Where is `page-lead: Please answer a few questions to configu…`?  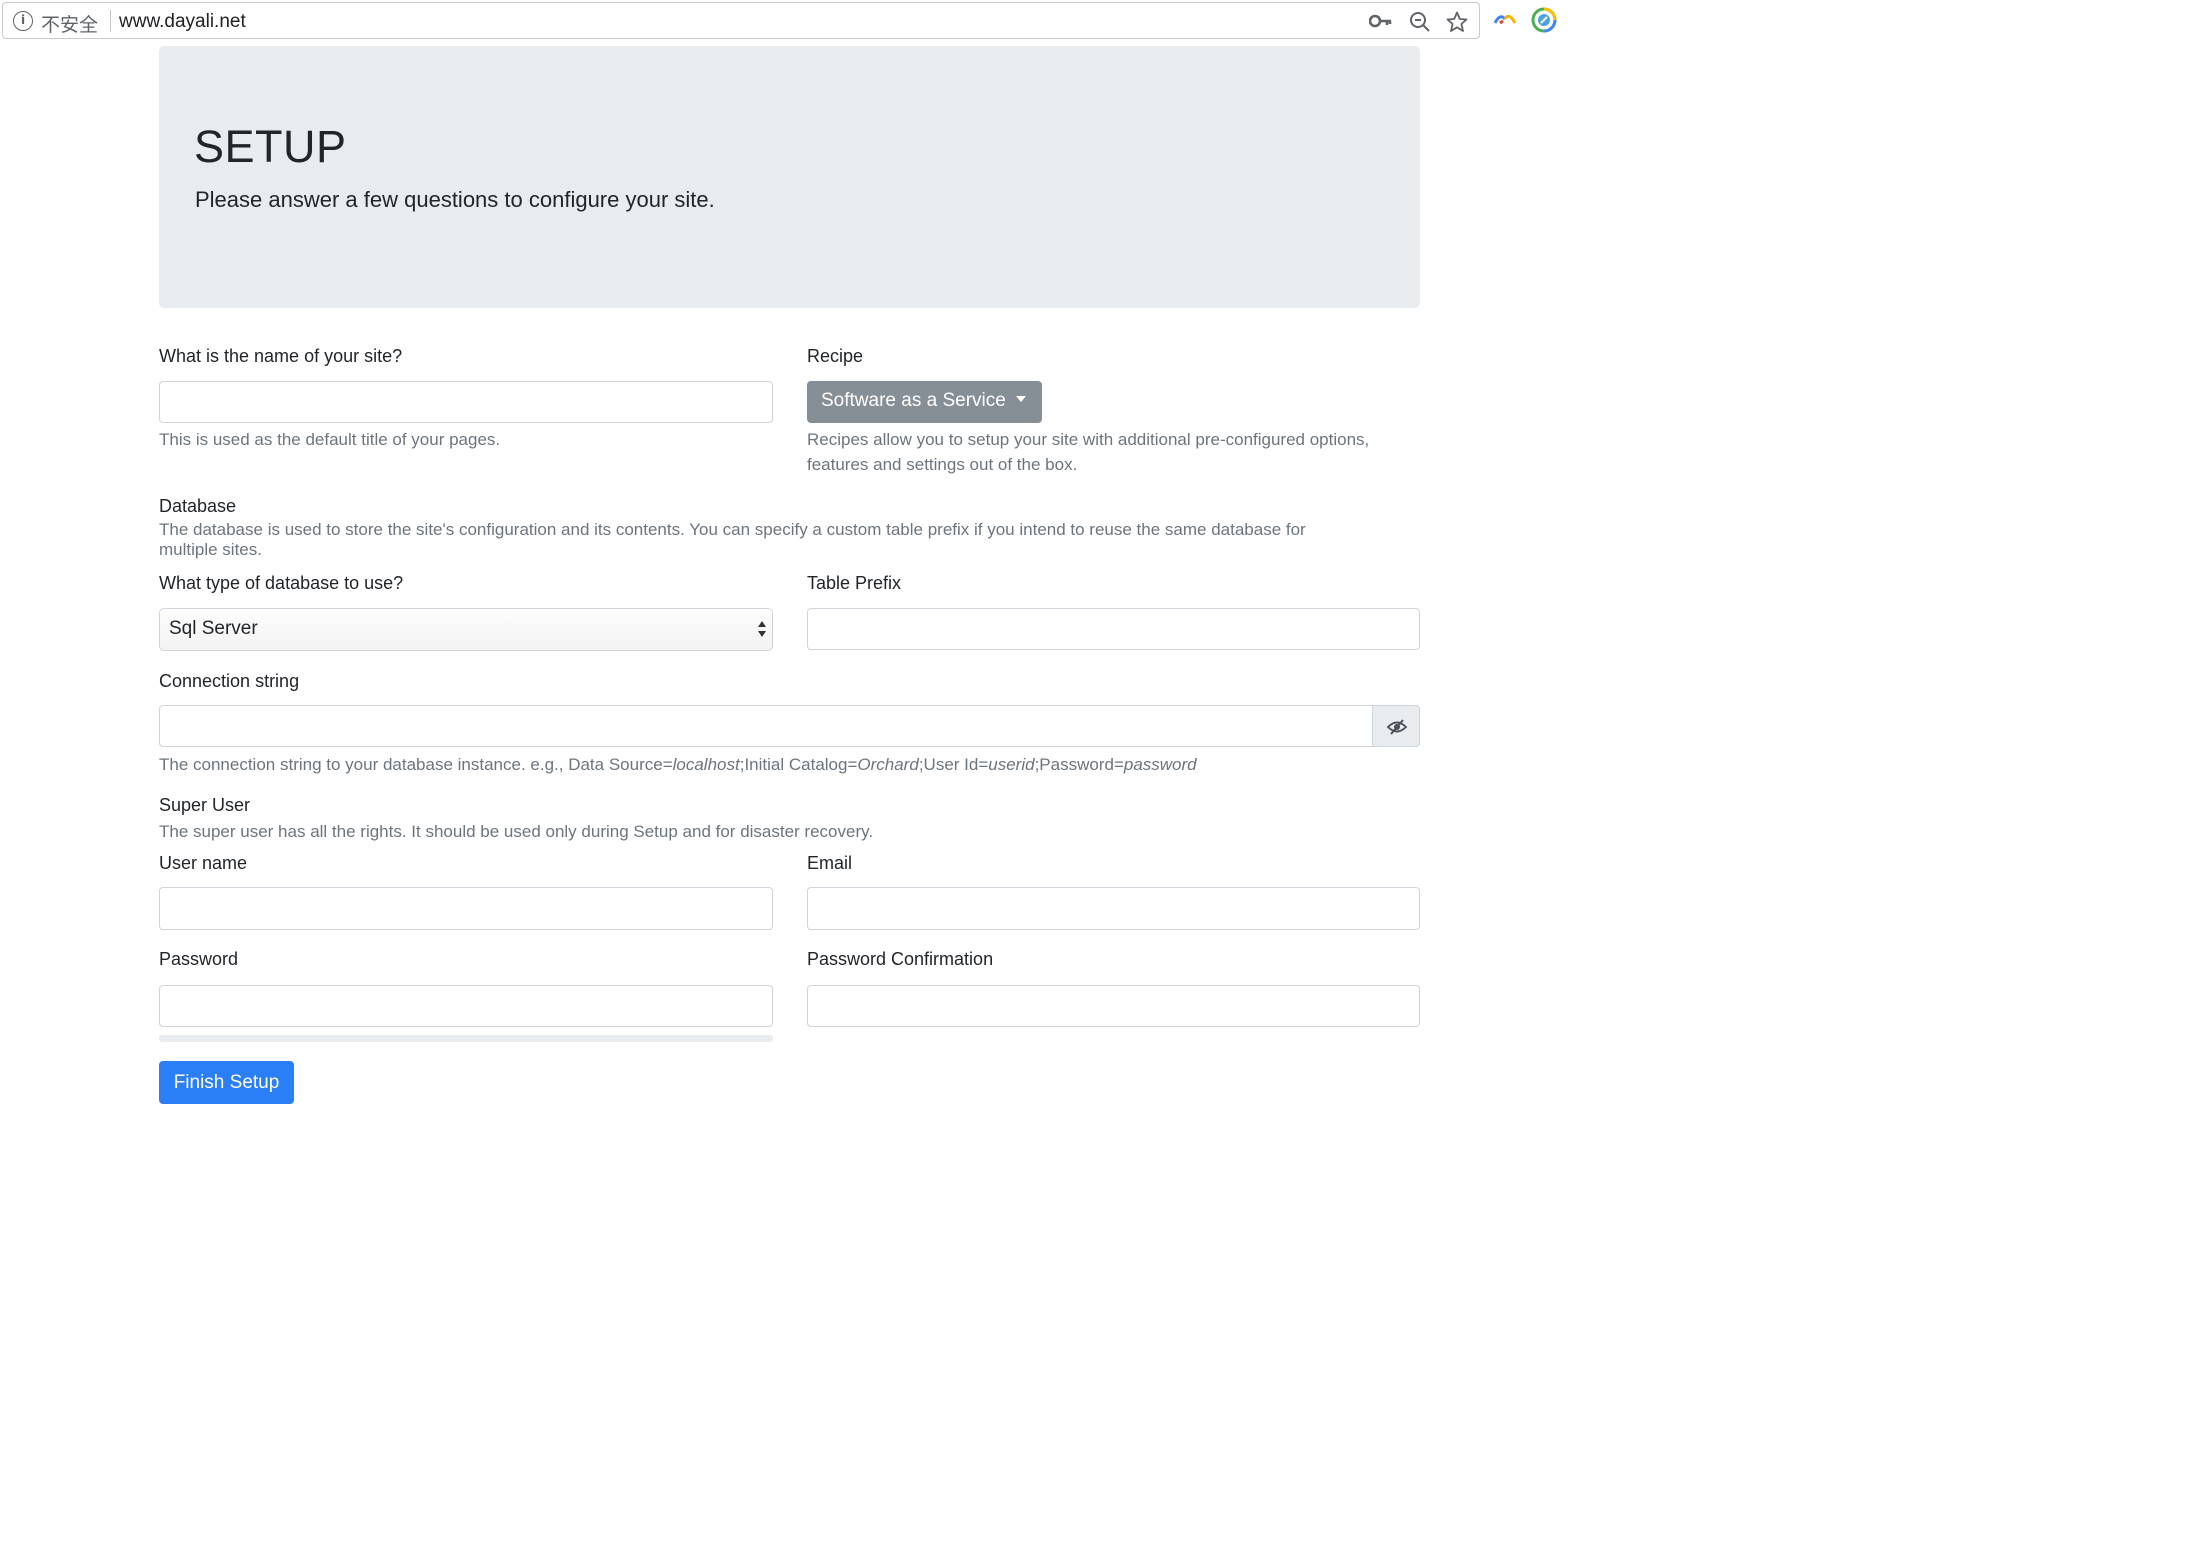 page-lead: Please answer a few questions to configu… is located at coordinates (455, 199).